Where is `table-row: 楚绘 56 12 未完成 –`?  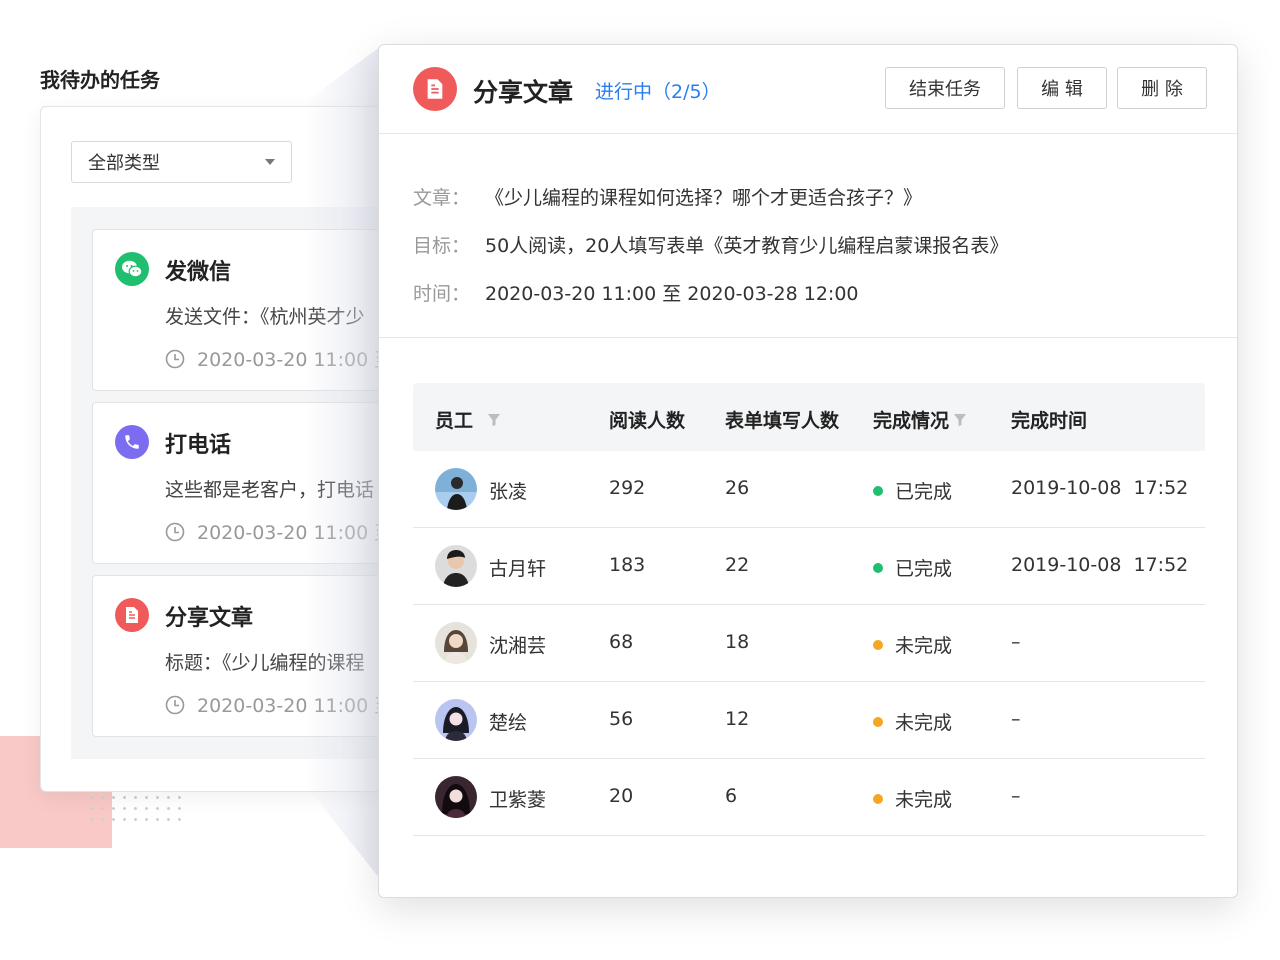 table-row: 楚绘 56 12 未完成 – is located at coordinates (809, 720).